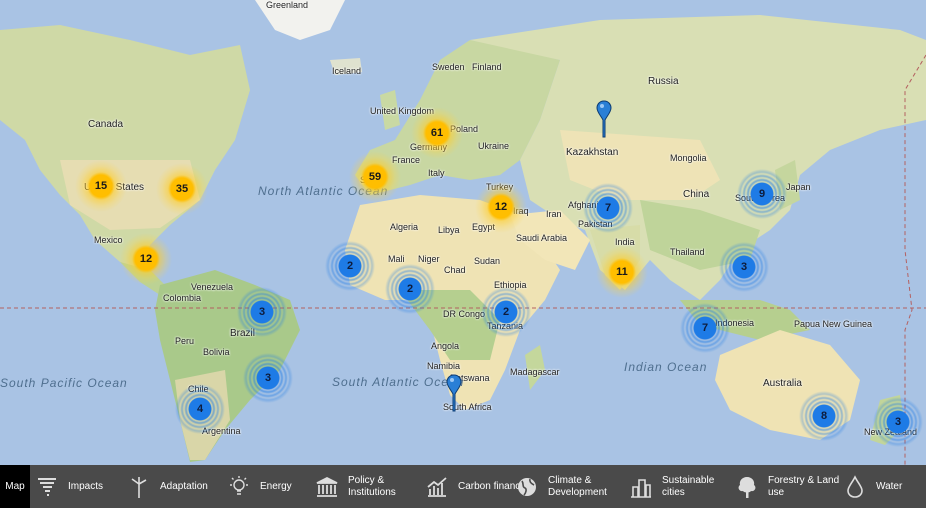 The image size is (926, 508). What do you see at coordinates (889, 486) in the screenshot?
I see `toolbar-item-label: Water` at bounding box center [889, 486].